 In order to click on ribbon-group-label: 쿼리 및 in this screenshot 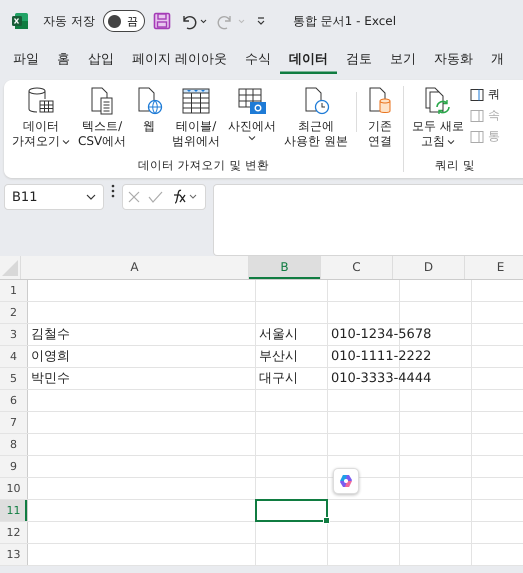, I will do `click(455, 165)`.